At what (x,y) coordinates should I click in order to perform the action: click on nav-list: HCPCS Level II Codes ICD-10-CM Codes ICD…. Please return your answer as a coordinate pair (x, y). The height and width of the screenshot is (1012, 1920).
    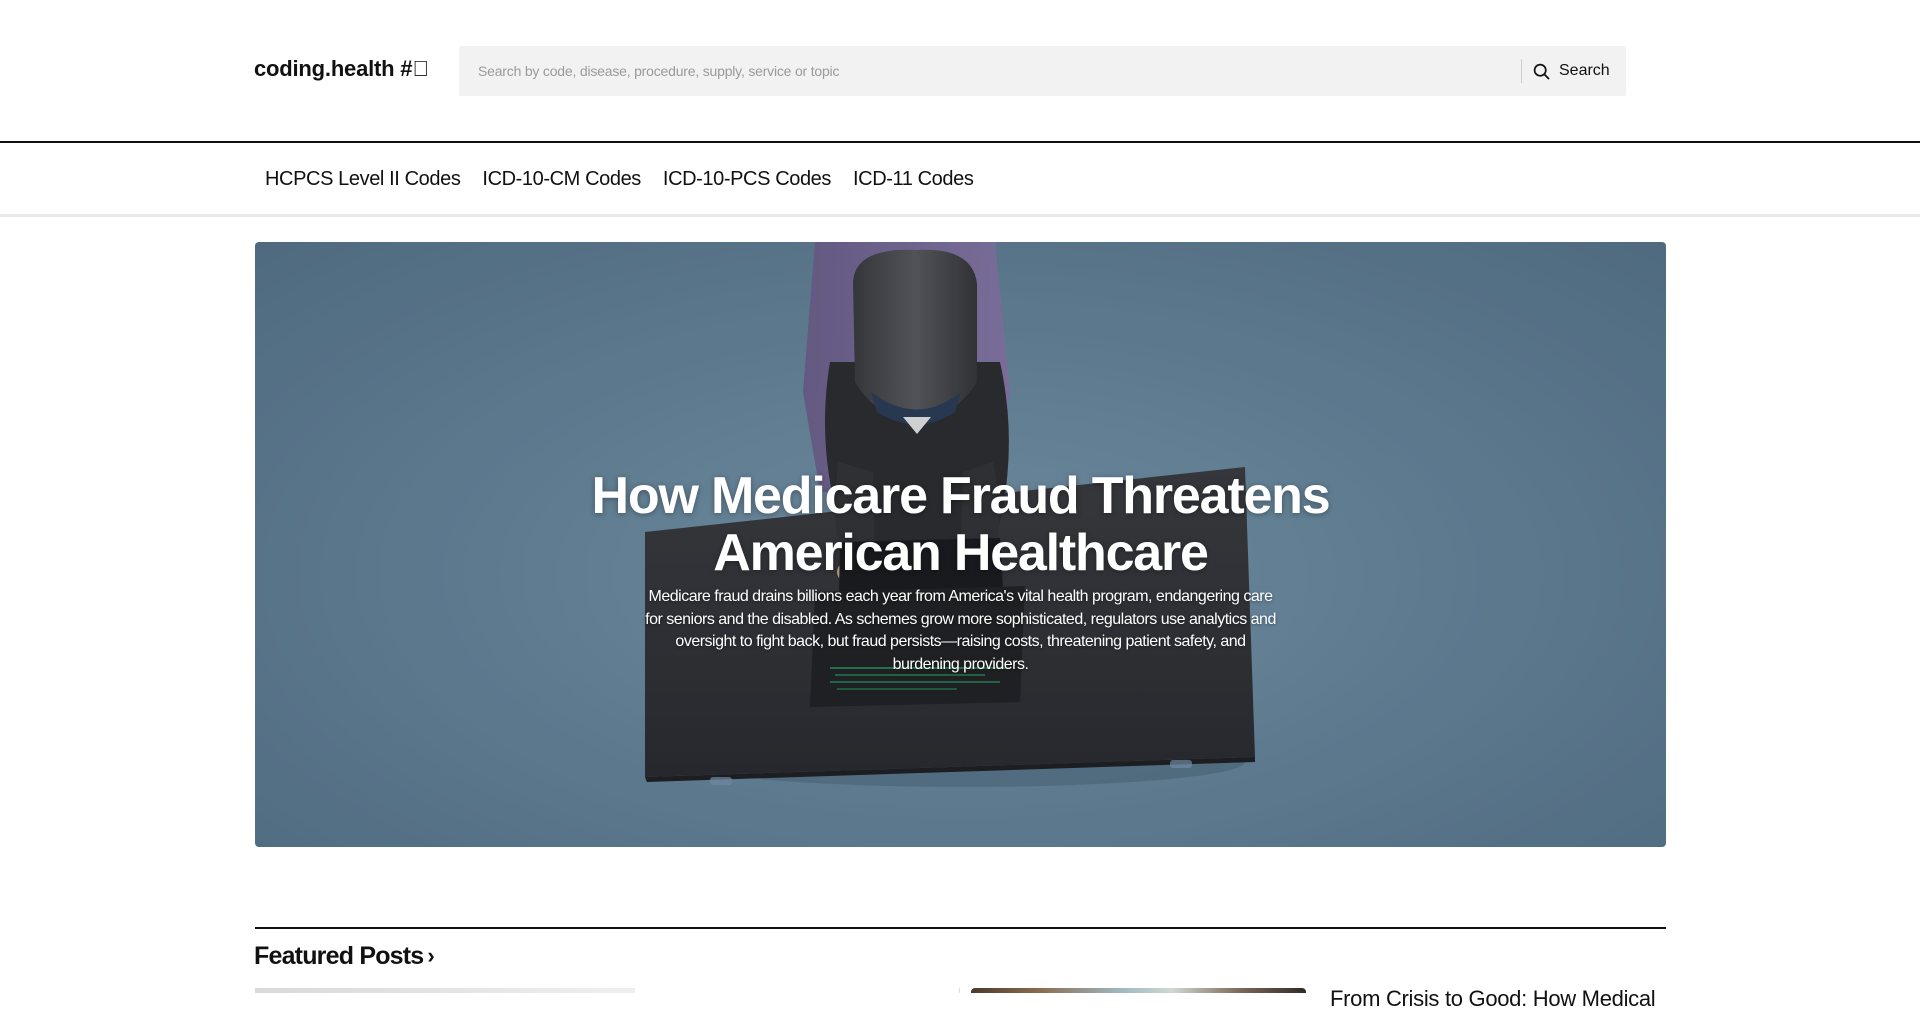
    Looking at the image, I should click on (630, 179).